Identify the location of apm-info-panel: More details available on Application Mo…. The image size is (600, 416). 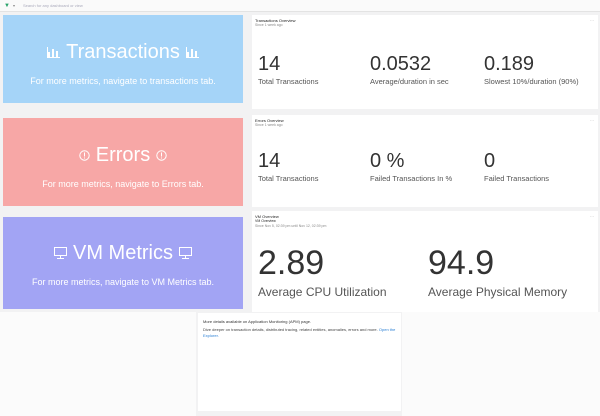
(299, 362).